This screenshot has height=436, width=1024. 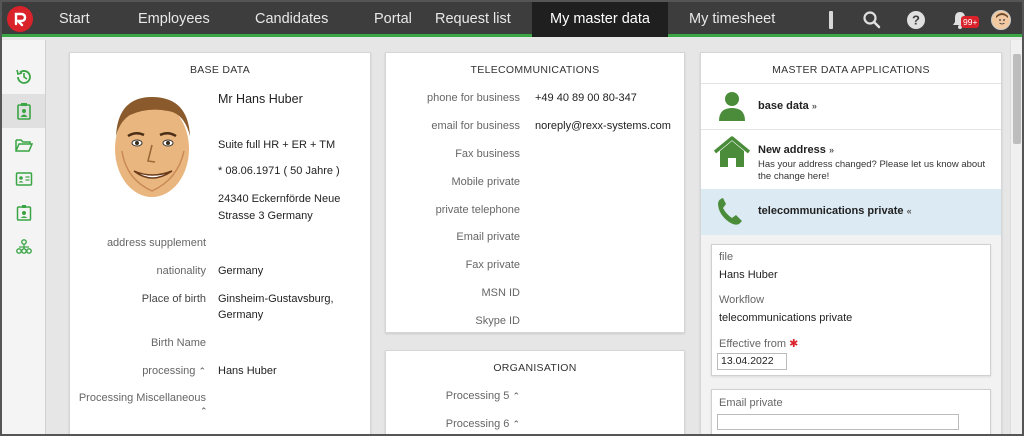 I want to click on processing-6-row: Processing 6 ⌃, so click(x=483, y=424).